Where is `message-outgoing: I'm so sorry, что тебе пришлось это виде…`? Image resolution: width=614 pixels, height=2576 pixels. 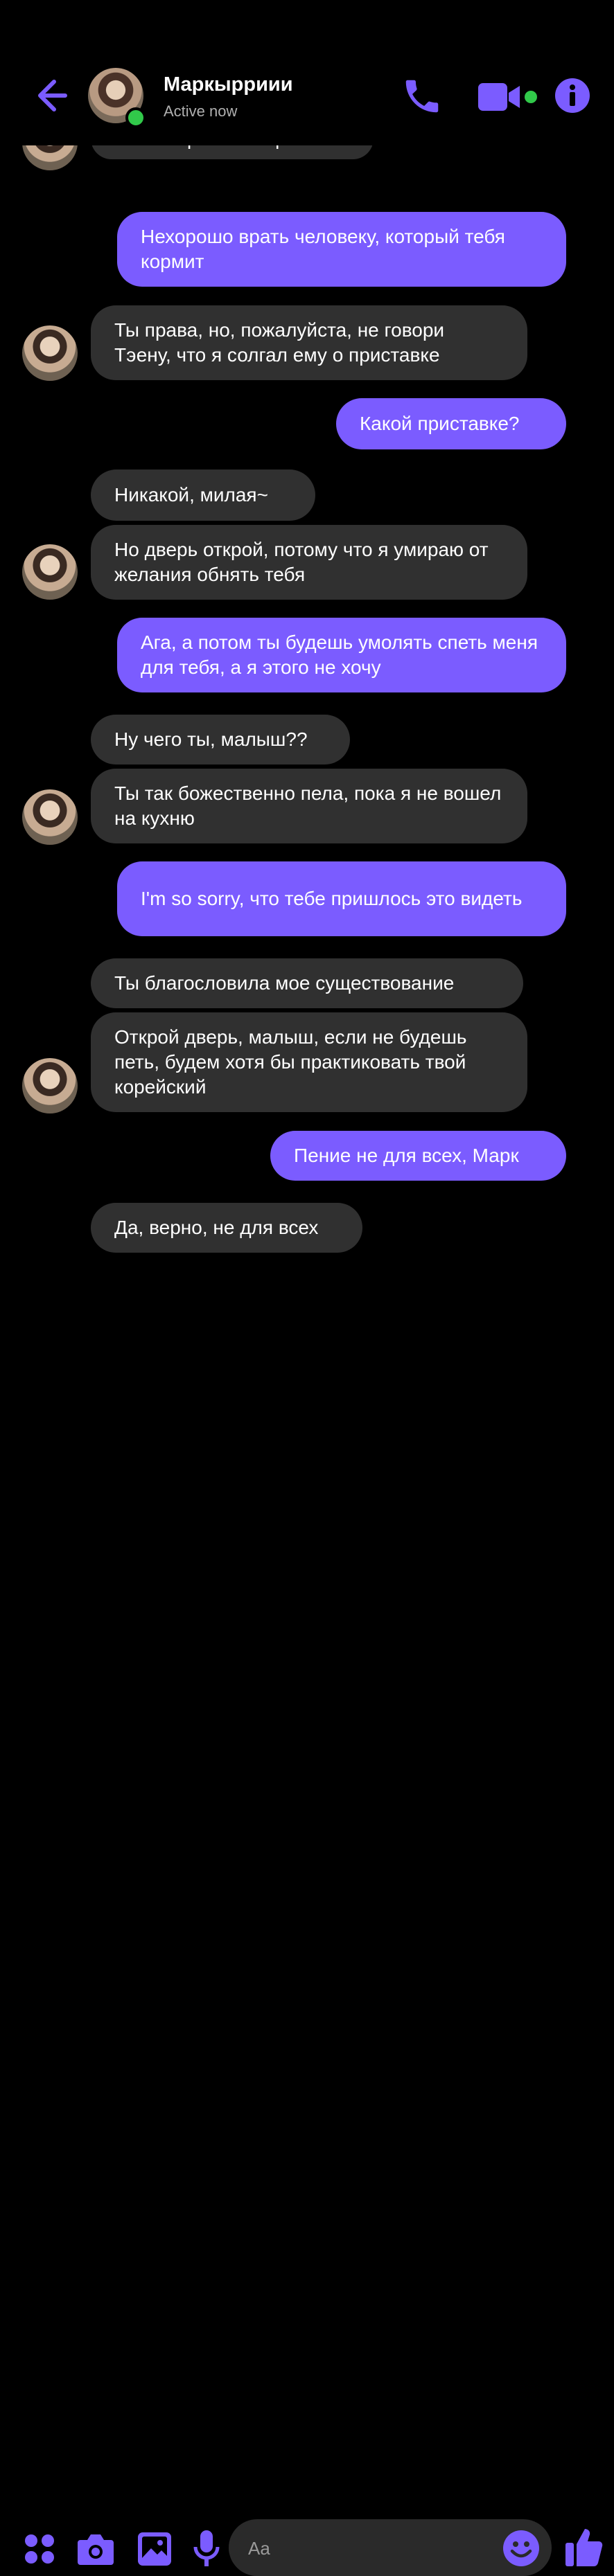 message-outgoing: I'm so sorry, что тебе пришлось это виде… is located at coordinates (341, 898).